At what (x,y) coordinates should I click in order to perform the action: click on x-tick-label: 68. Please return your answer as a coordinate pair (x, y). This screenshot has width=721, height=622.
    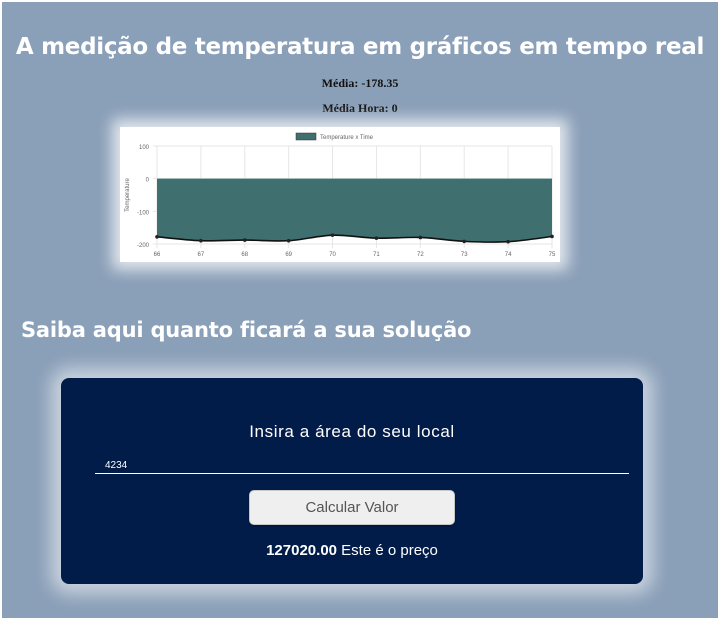
    Looking at the image, I should click on (244, 255).